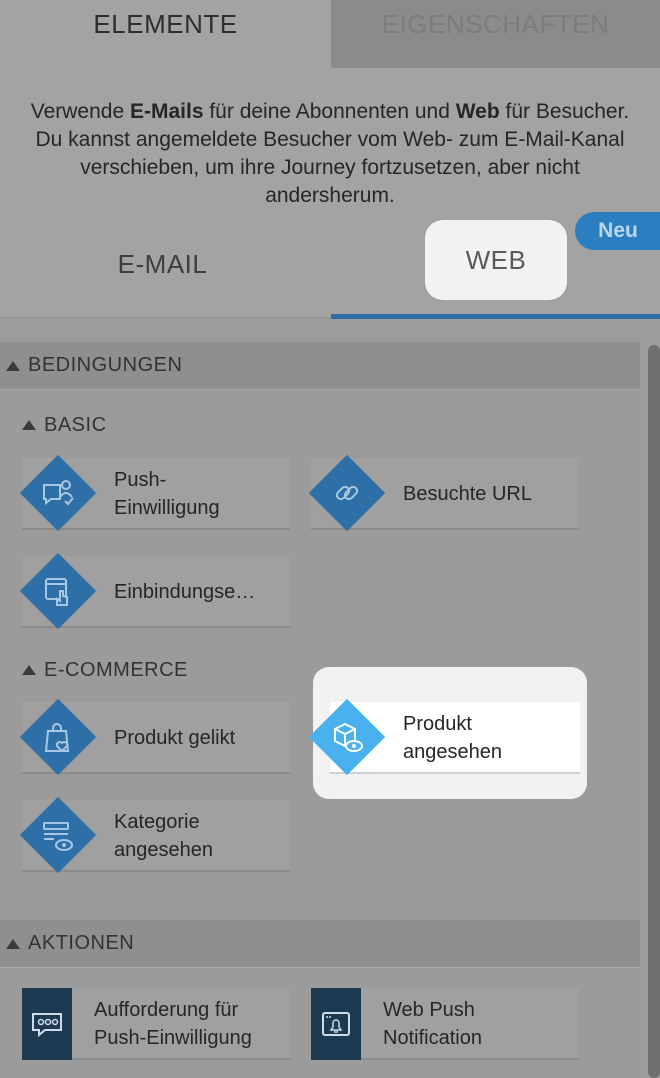 This screenshot has width=660, height=1078. What do you see at coordinates (452, 738) in the screenshot?
I see `card-label: Produkt angesehen` at bounding box center [452, 738].